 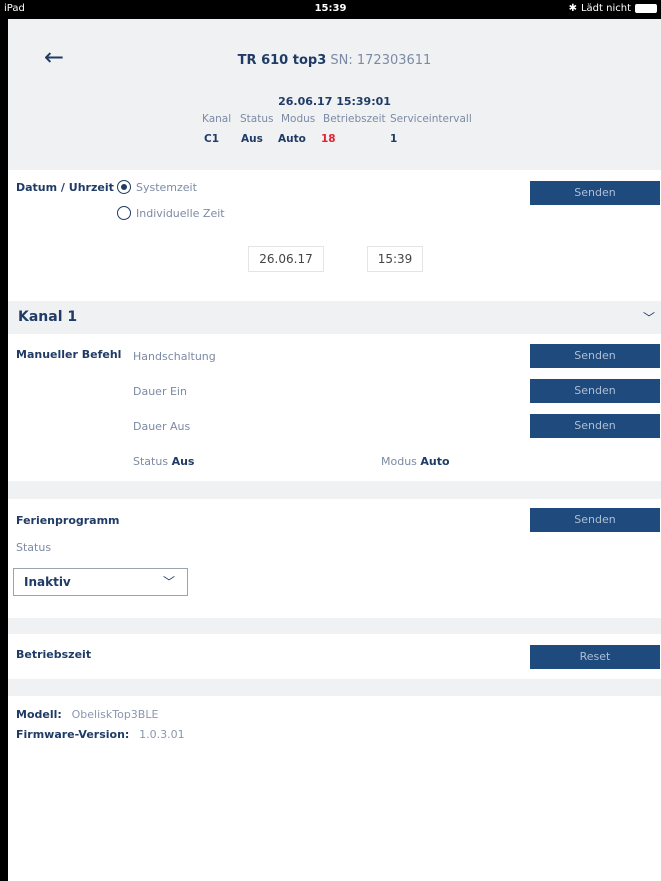 I want to click on row-dauer-aus-label: Dauer Aus, so click(x=162, y=426).